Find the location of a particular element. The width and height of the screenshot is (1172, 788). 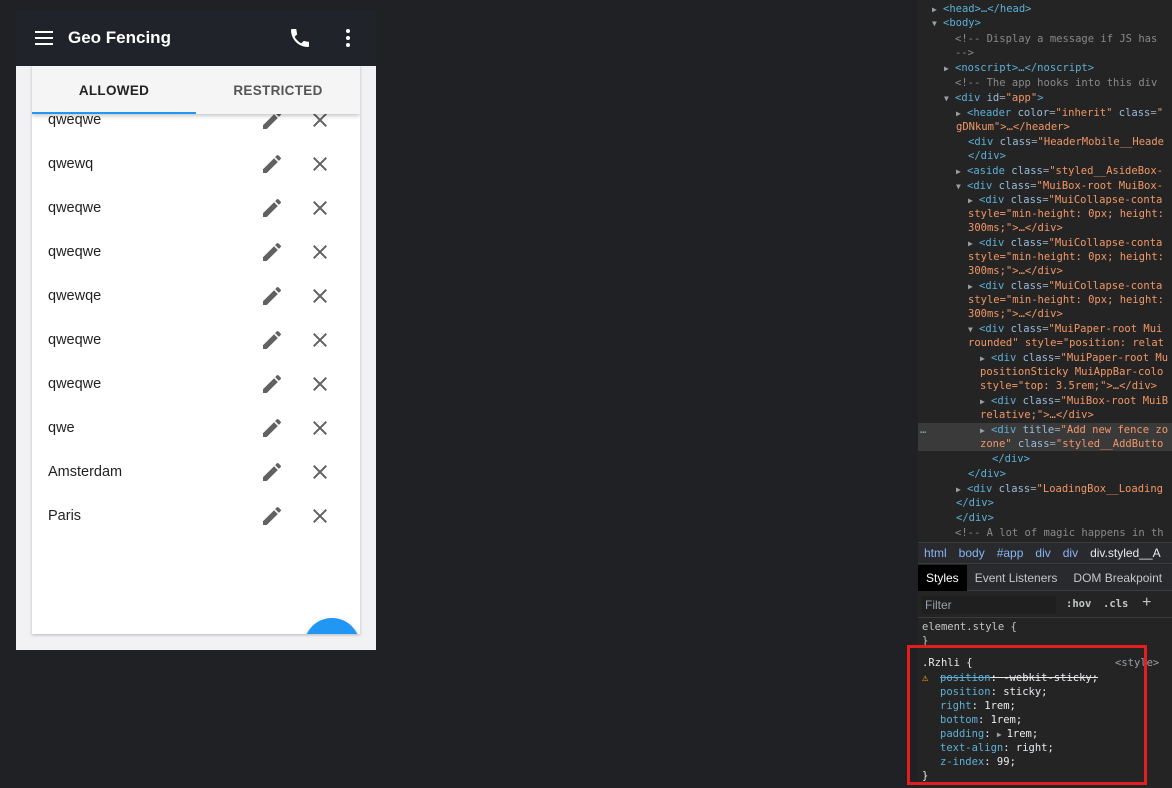

phone-icon is located at coordinates (300, 38).